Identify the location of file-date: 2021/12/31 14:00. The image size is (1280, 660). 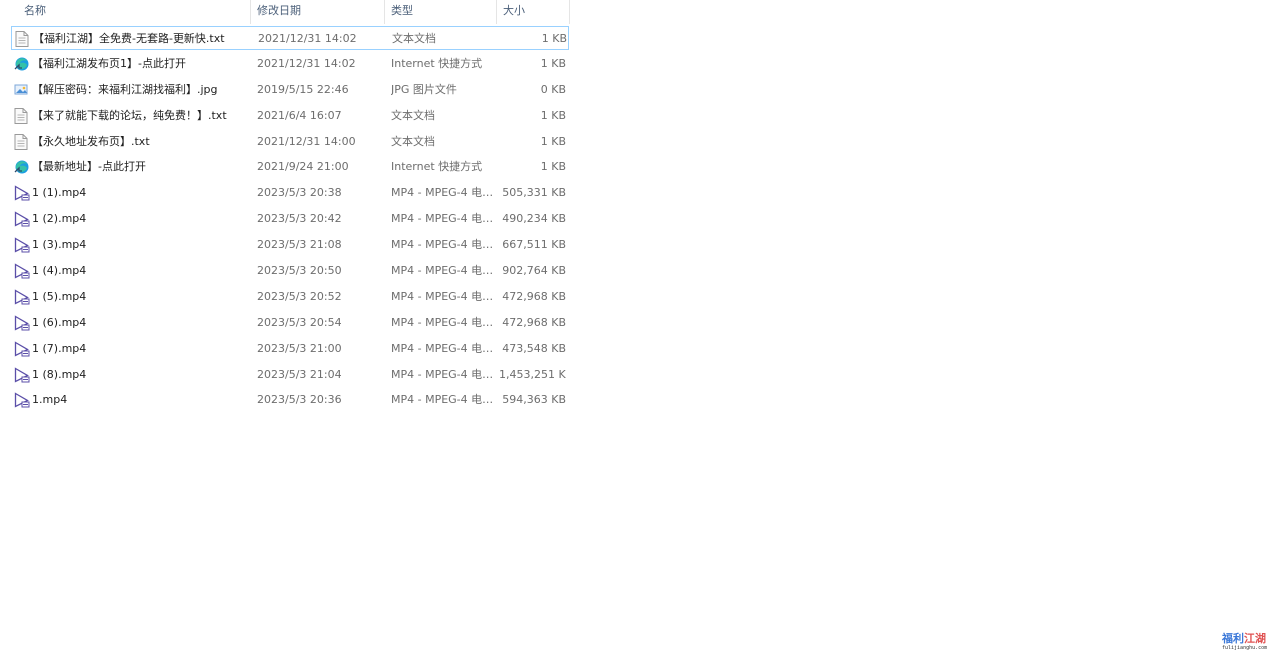
(306, 141).